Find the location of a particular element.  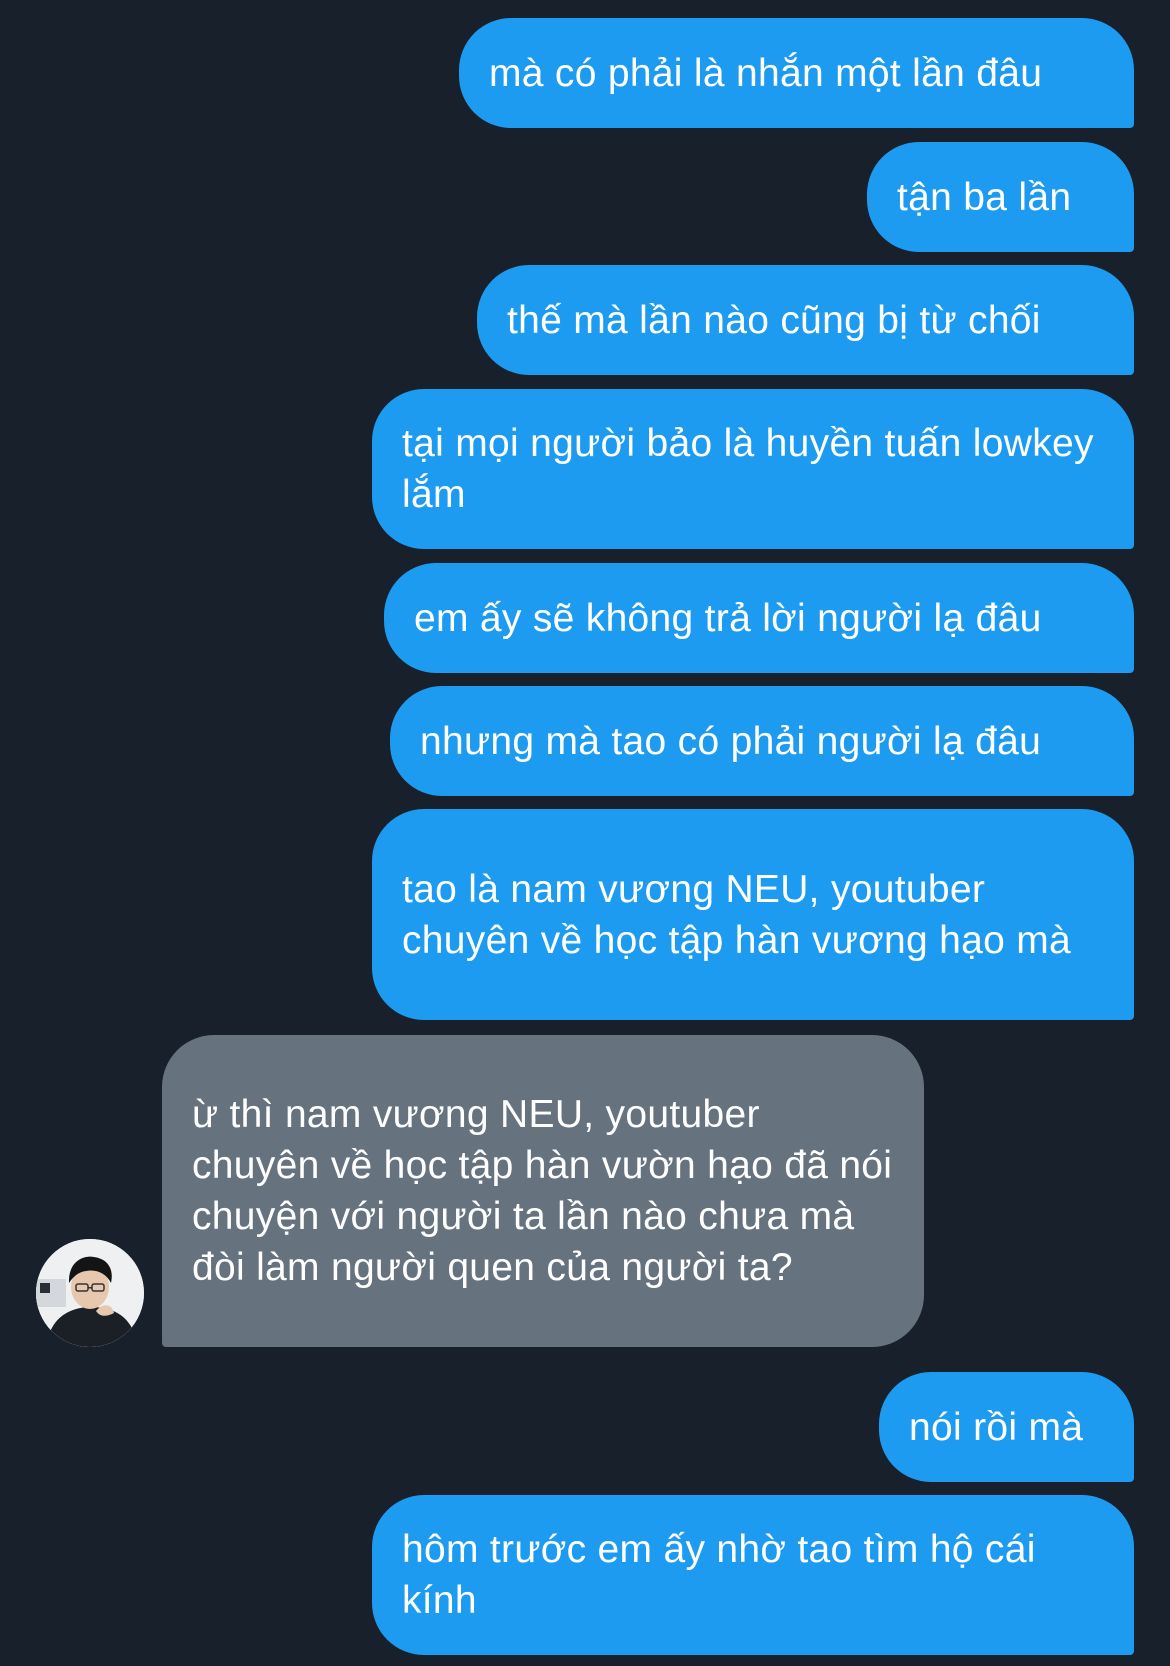

message-bubble-sent: tận ba lần is located at coordinates (1000, 197).